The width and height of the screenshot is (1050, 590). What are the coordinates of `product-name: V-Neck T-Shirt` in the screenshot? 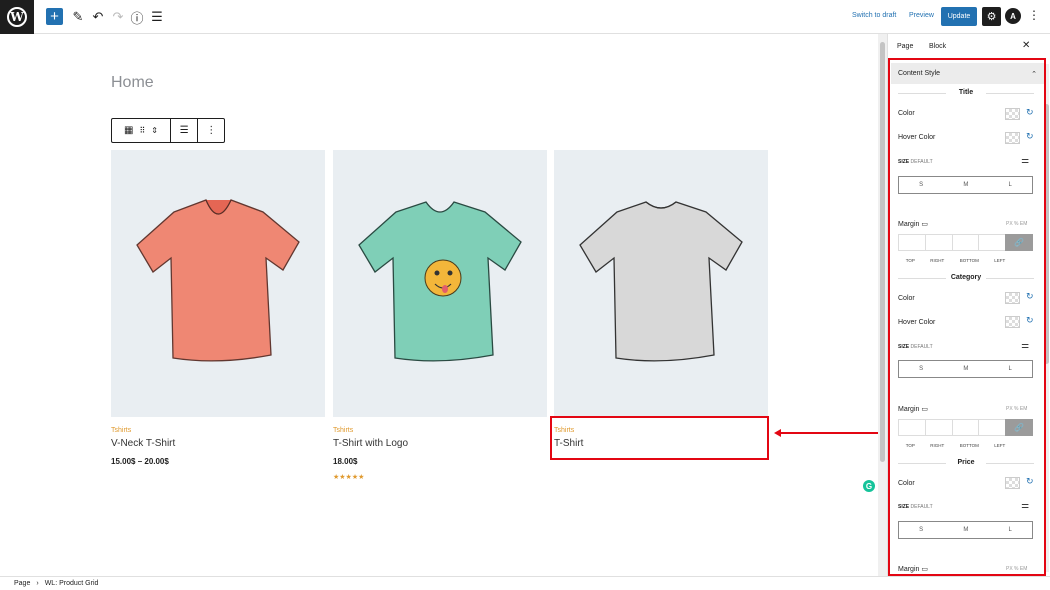 It's located at (218, 443).